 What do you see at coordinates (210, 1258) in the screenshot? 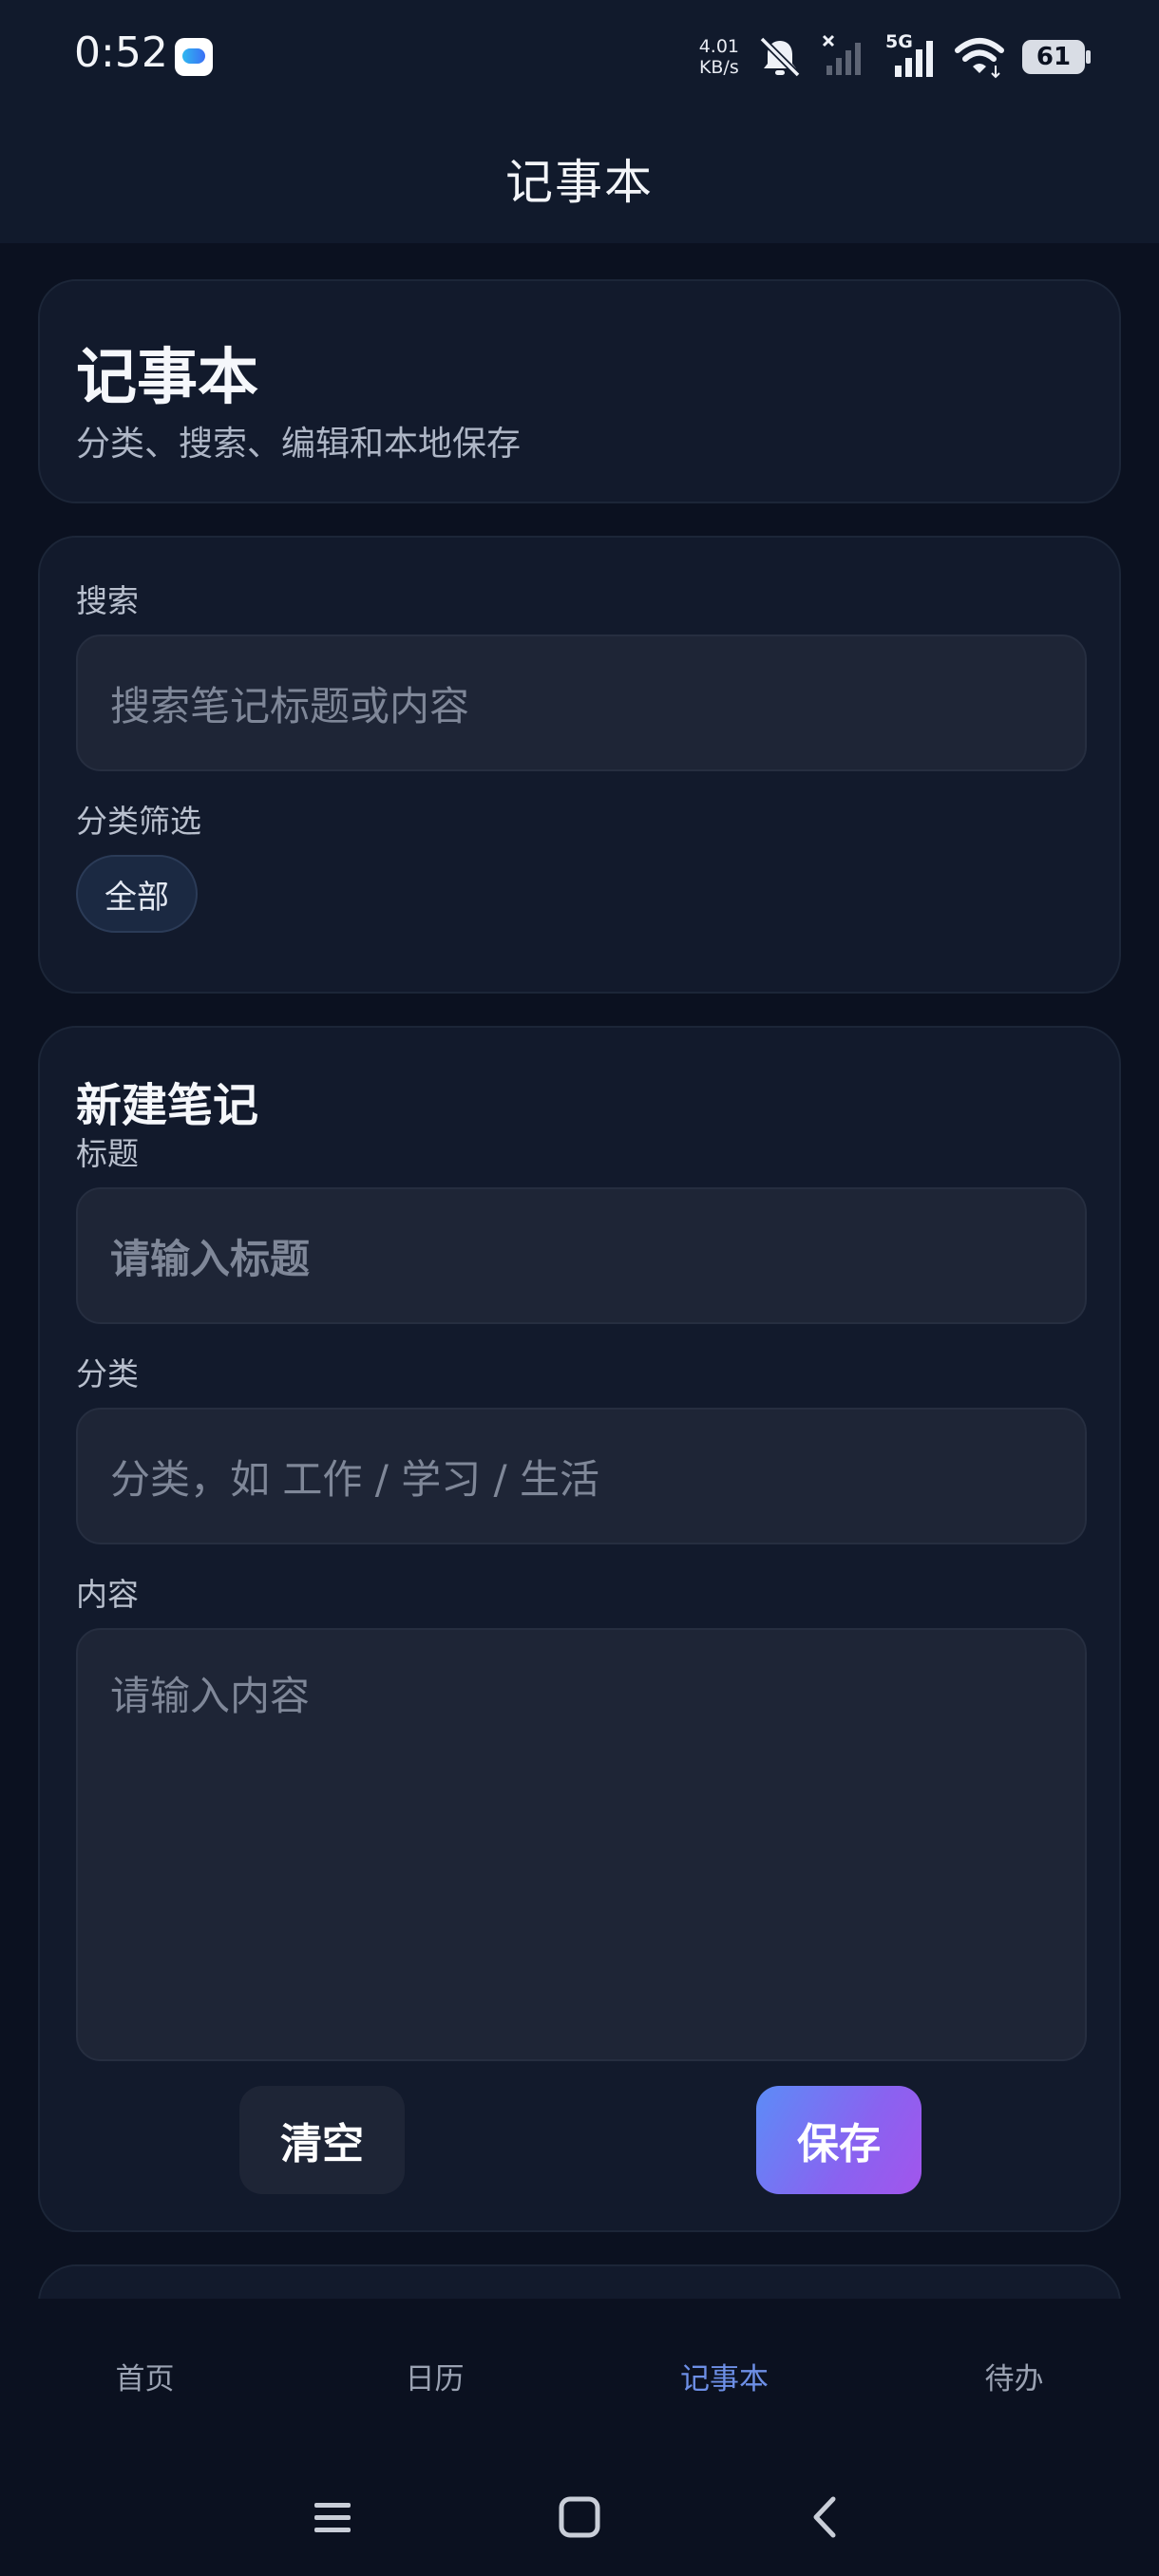
I see `title-placeholder: 请输入标题` at bounding box center [210, 1258].